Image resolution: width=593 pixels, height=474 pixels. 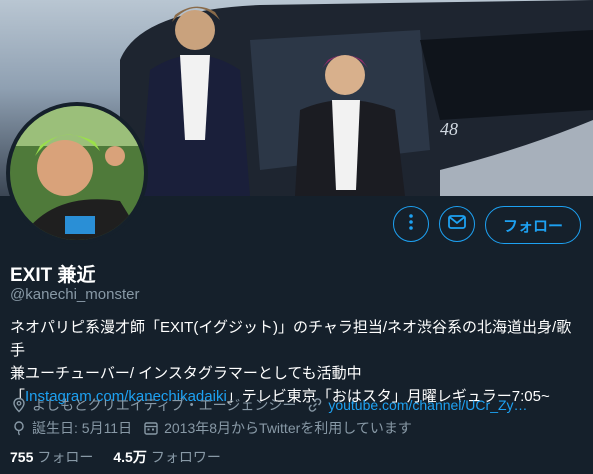 I want to click on user-handle: @kanechi_monster, so click(x=75, y=294).